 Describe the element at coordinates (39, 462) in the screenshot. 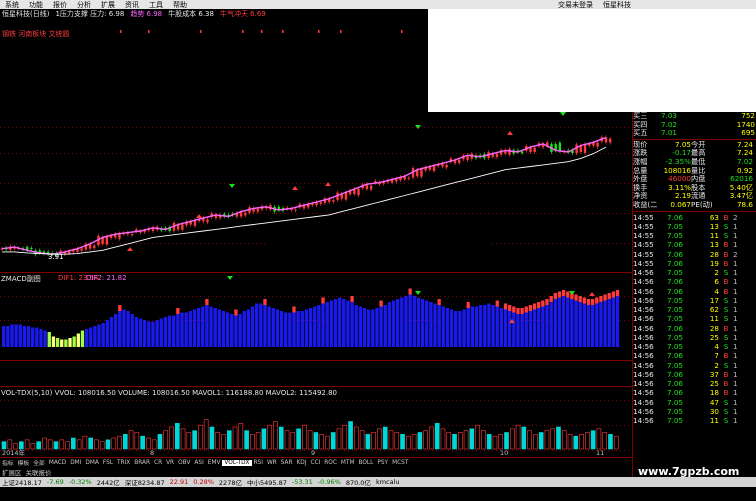

I see `indicator-tab-全部: 全部` at that location.